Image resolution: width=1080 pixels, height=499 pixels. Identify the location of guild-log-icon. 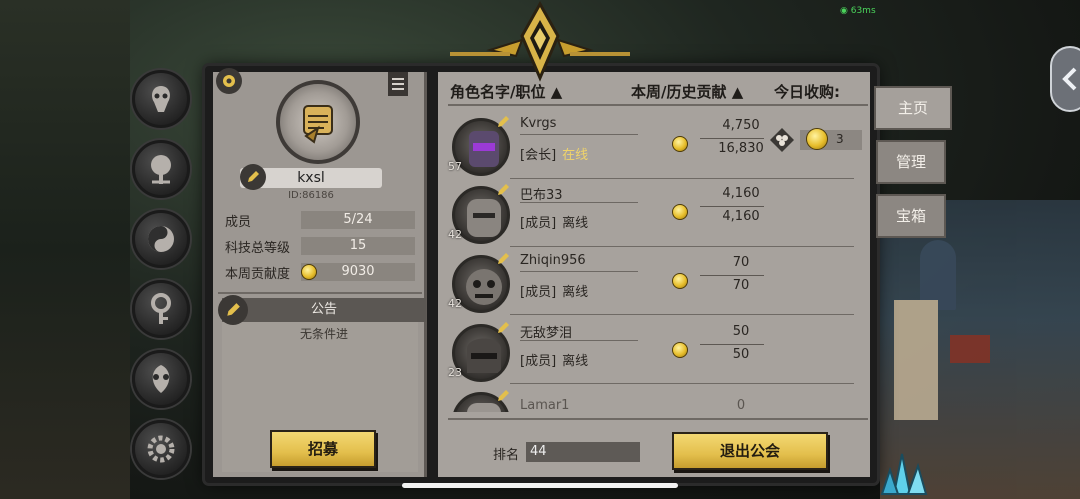
(398, 84).